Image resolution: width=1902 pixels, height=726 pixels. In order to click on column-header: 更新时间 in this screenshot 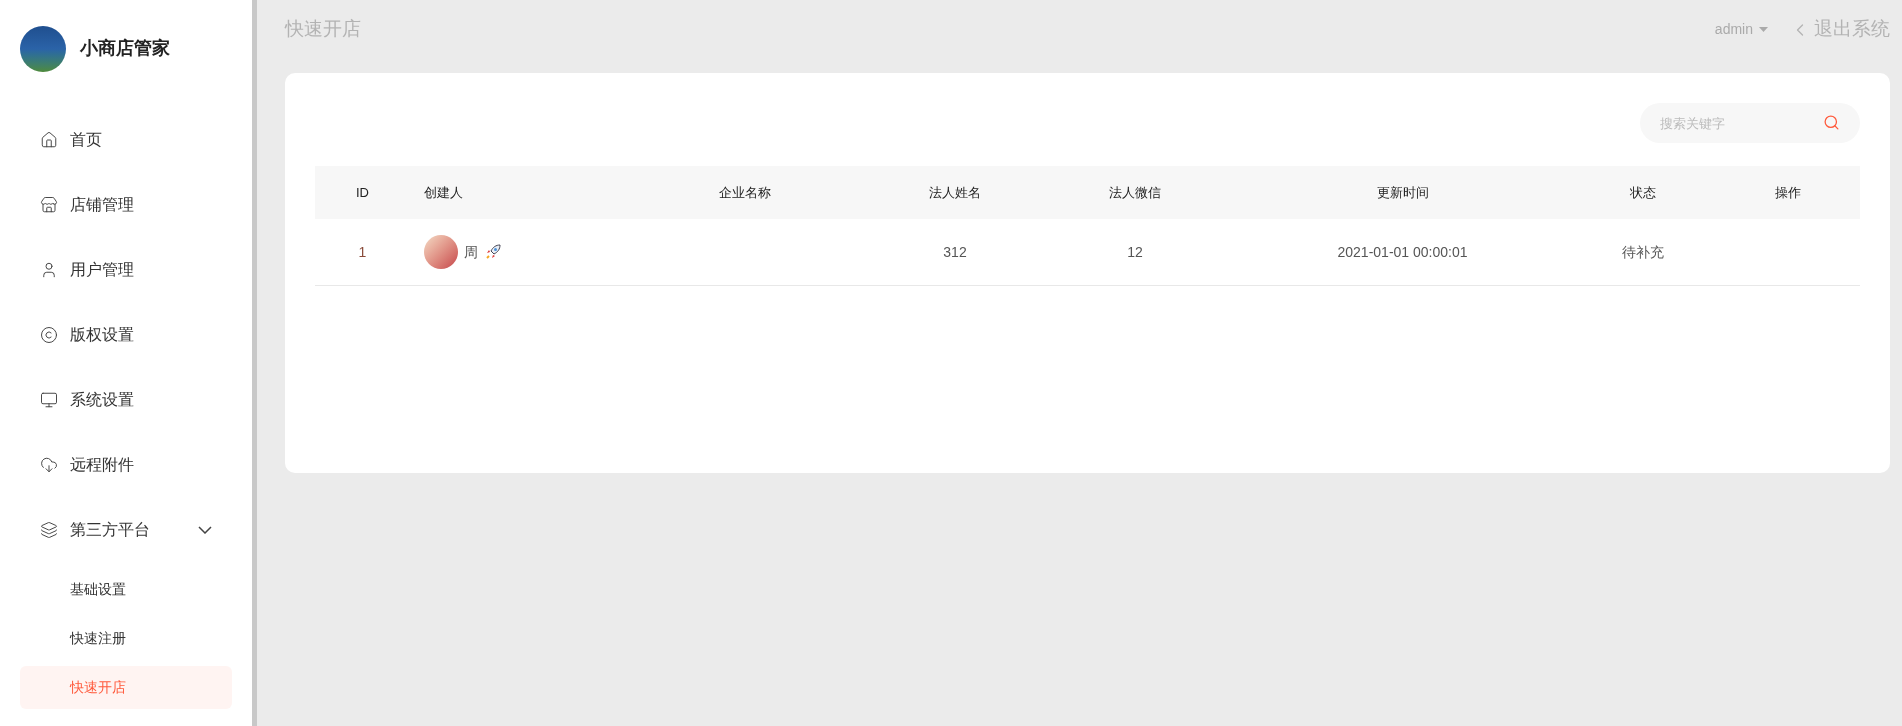, I will do `click(1402, 192)`.